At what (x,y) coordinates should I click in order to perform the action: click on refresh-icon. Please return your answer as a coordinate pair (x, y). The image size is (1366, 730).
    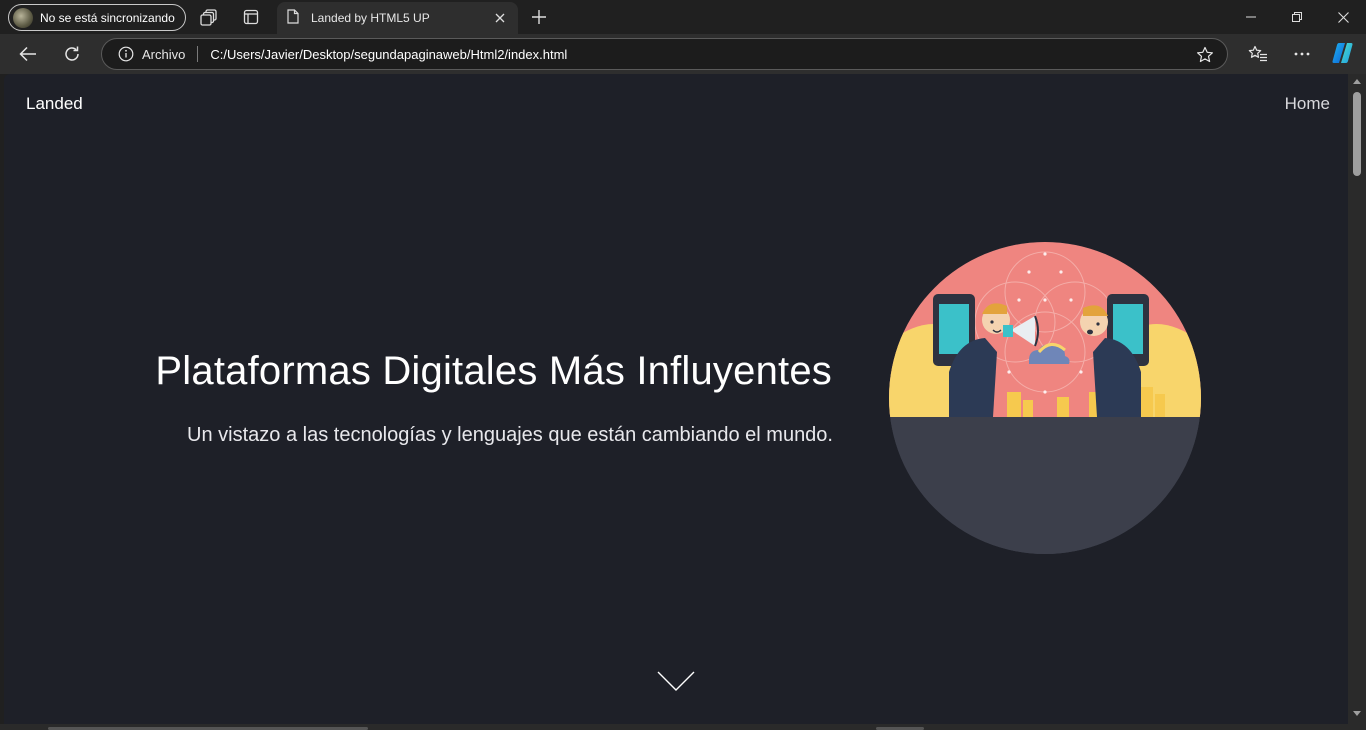
    Looking at the image, I should click on (72, 54).